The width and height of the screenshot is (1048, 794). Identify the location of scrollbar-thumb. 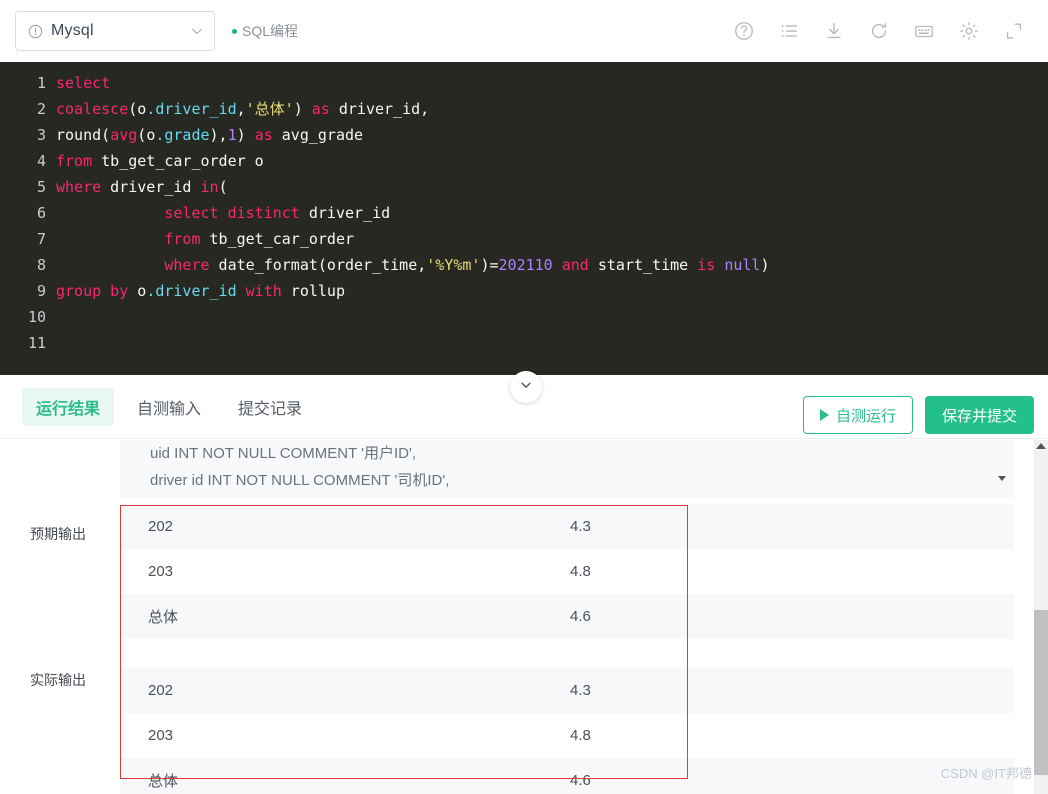
(1041, 692).